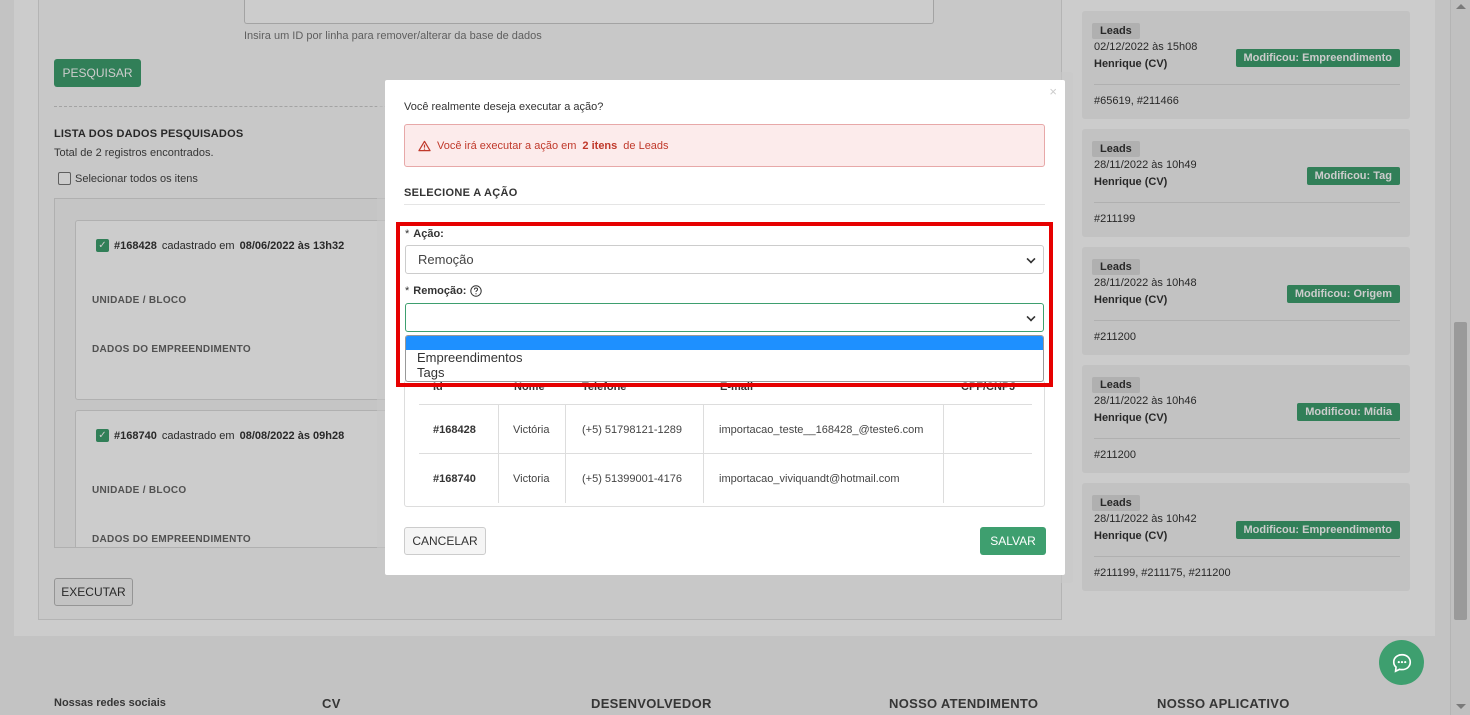  What do you see at coordinates (476, 291) in the screenshot?
I see `question-circle-icon` at bounding box center [476, 291].